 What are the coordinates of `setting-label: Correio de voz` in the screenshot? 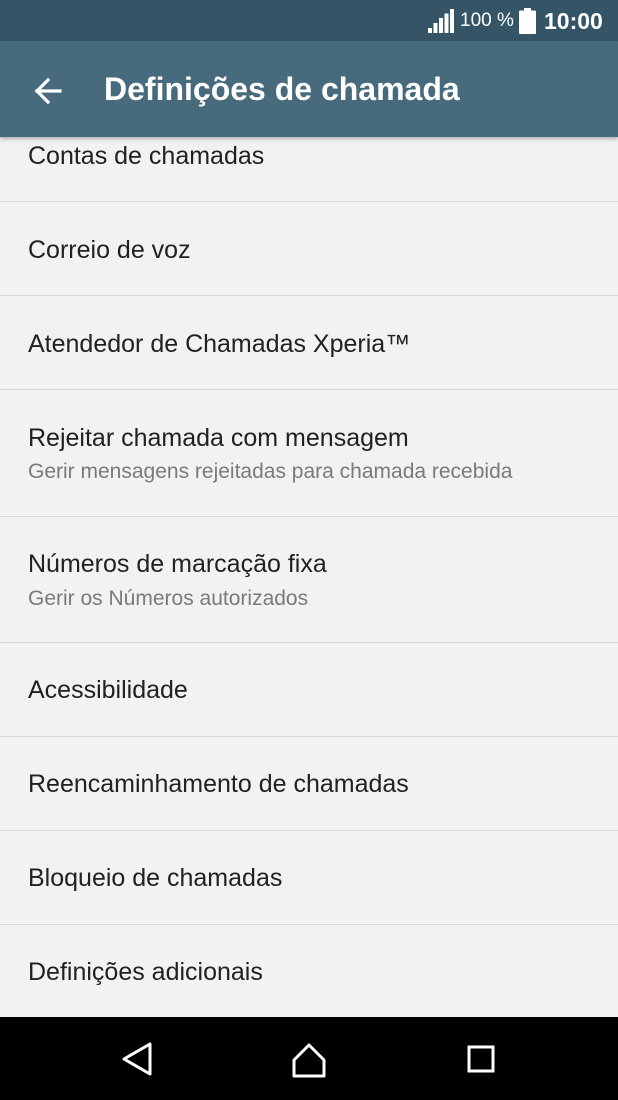 It's located at (109, 250).